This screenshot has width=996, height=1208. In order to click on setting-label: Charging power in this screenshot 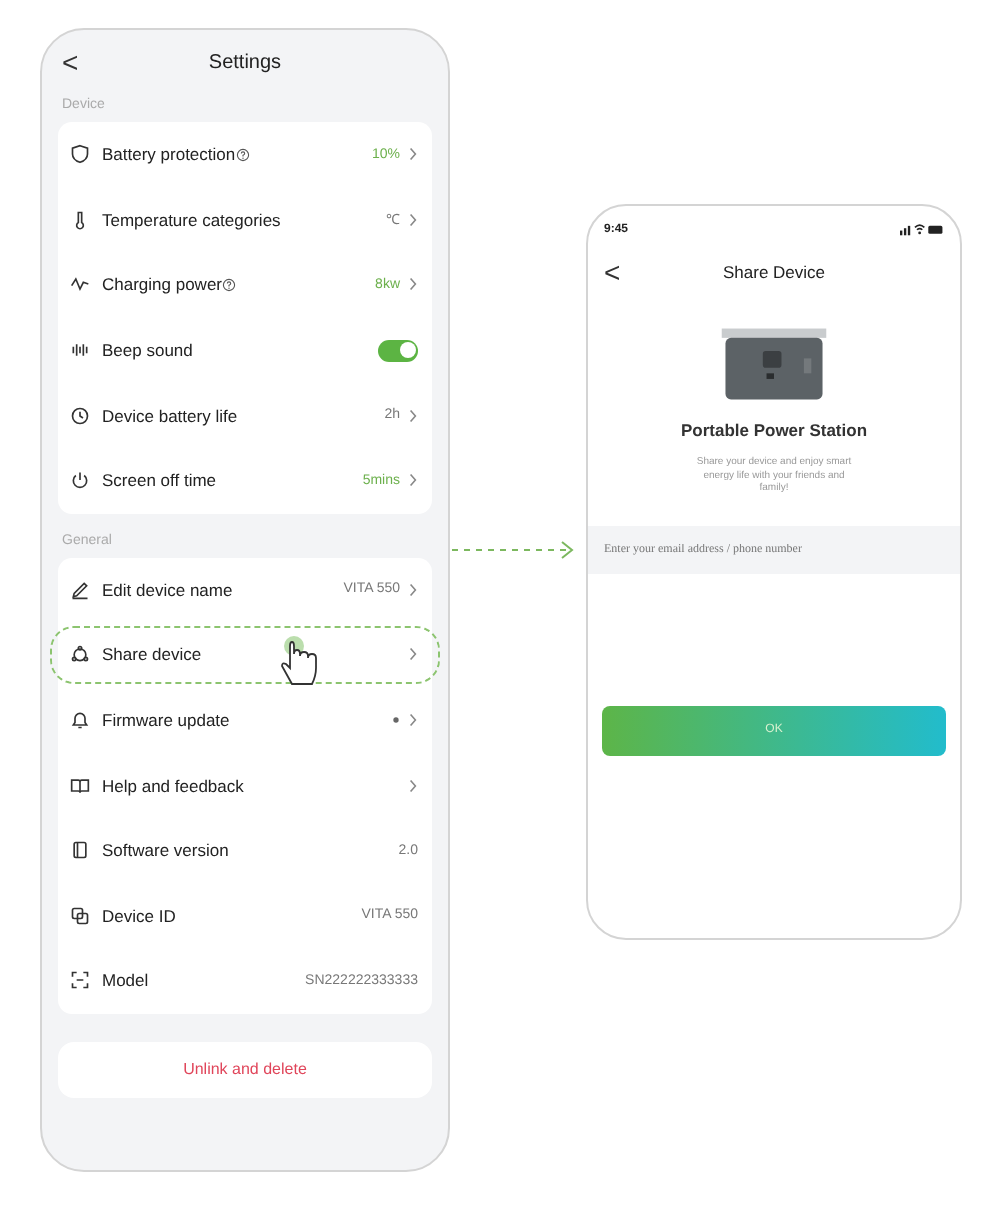, I will do `click(162, 284)`.